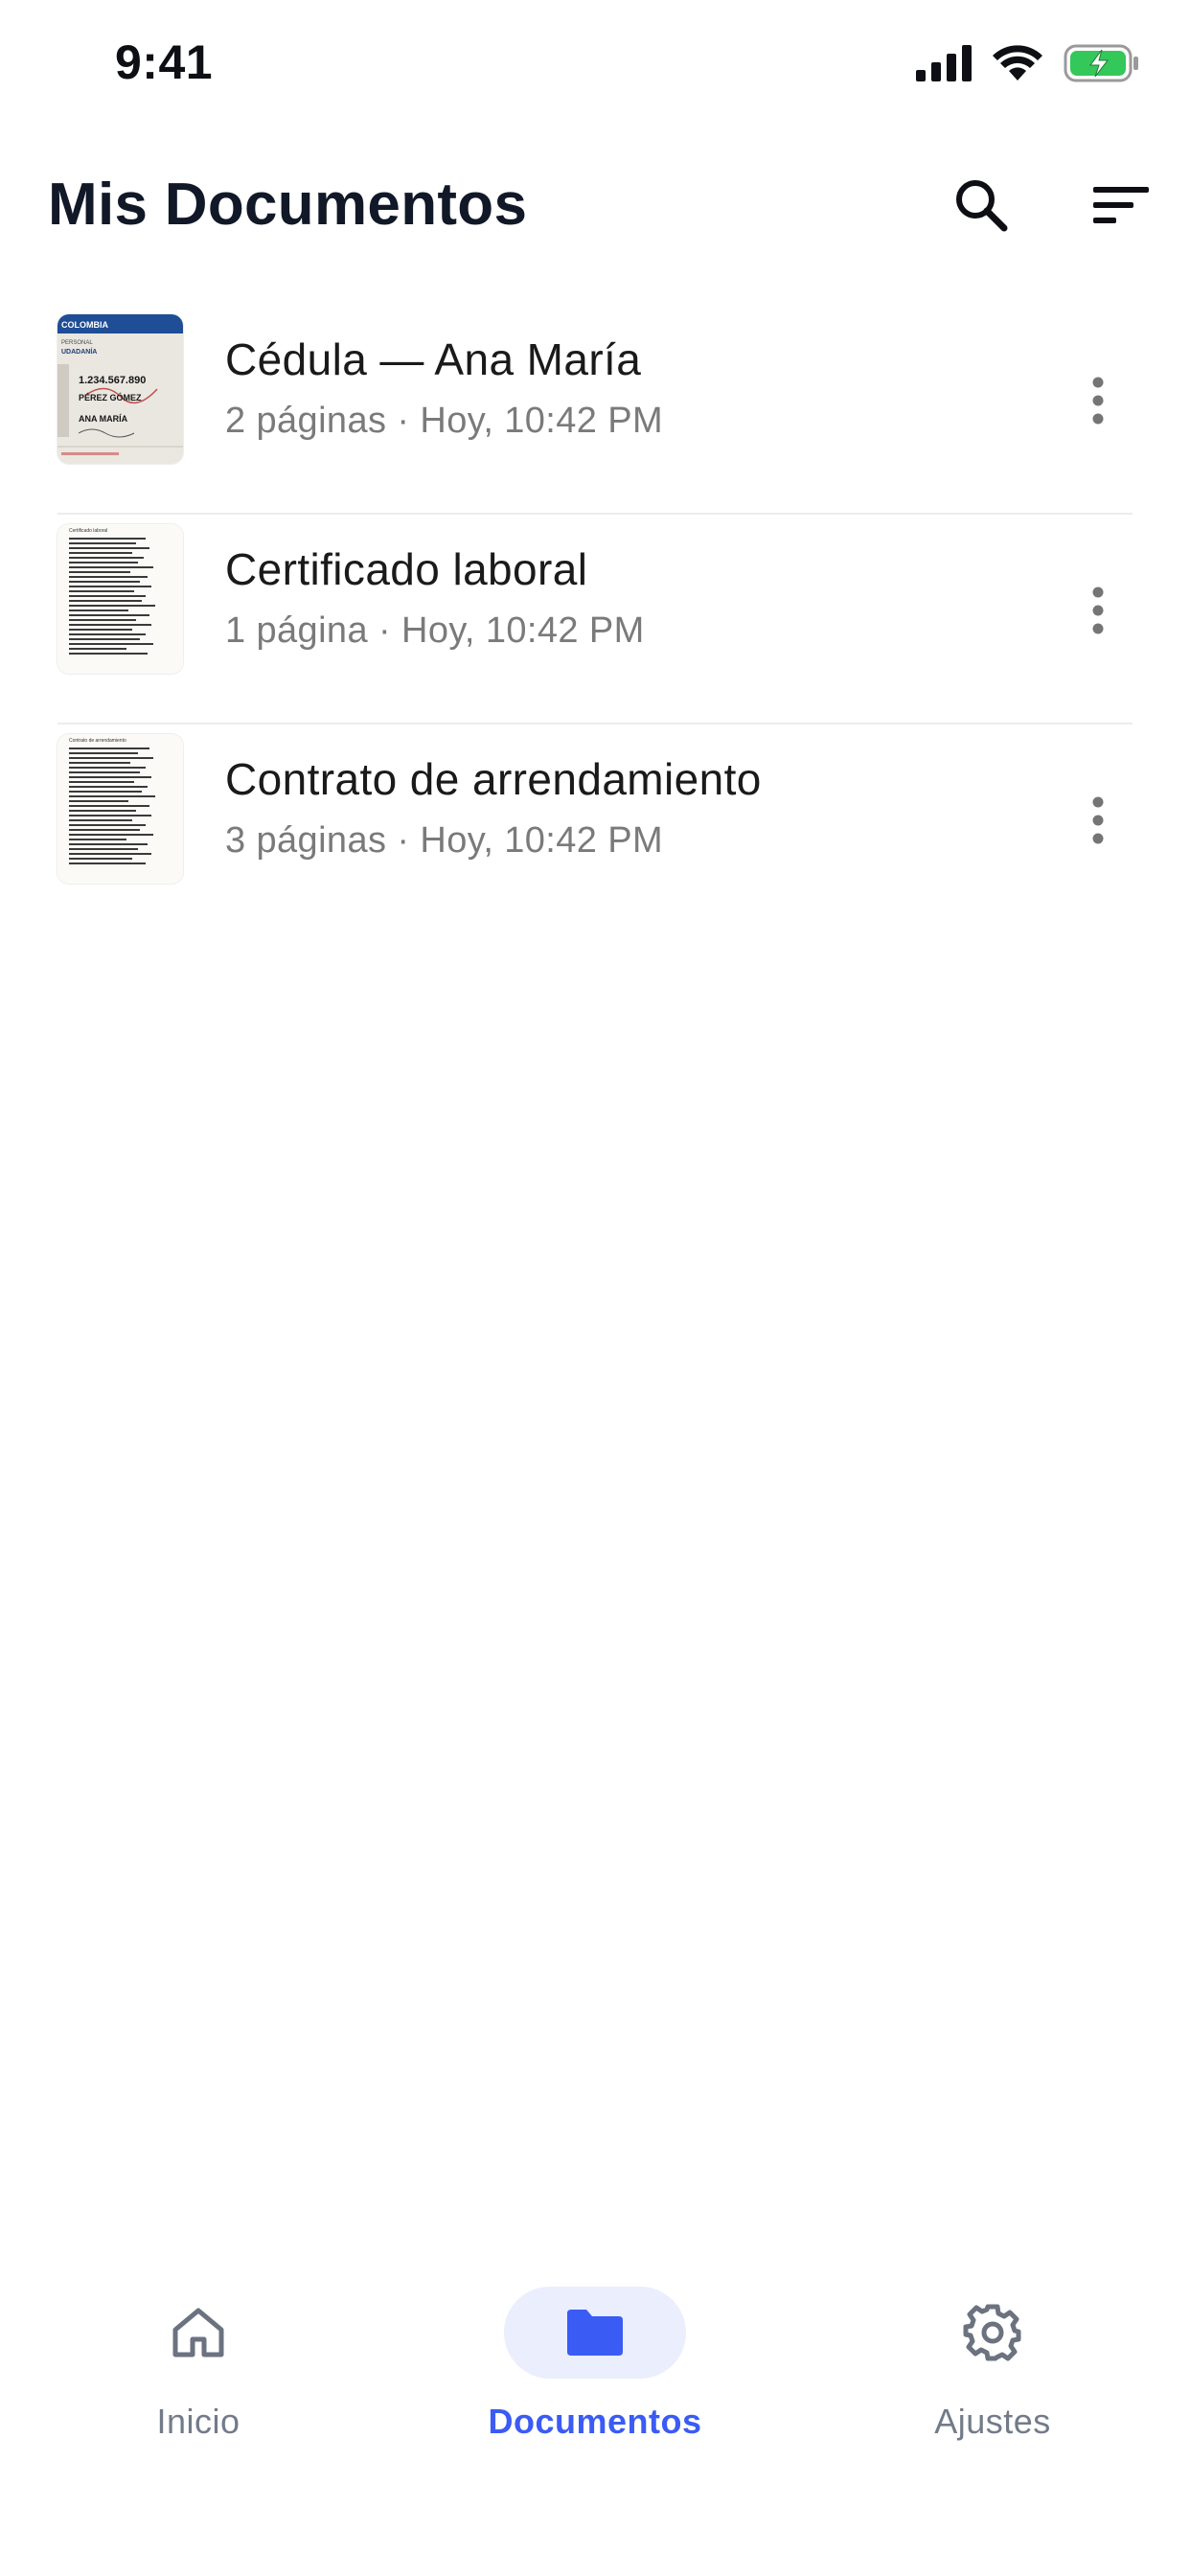 Image resolution: width=1190 pixels, height=2576 pixels. I want to click on contract-thumbnail: Contrato de arrendamiento, so click(120, 809).